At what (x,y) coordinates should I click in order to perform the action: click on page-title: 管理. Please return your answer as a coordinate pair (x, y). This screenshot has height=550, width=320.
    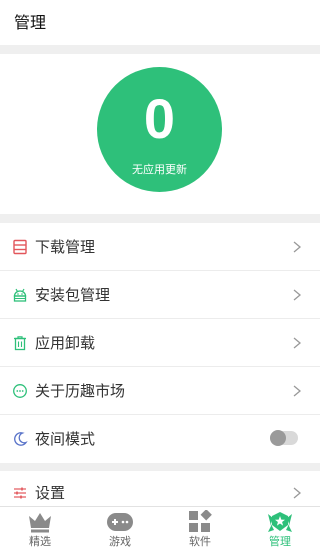
    Looking at the image, I should click on (30, 22).